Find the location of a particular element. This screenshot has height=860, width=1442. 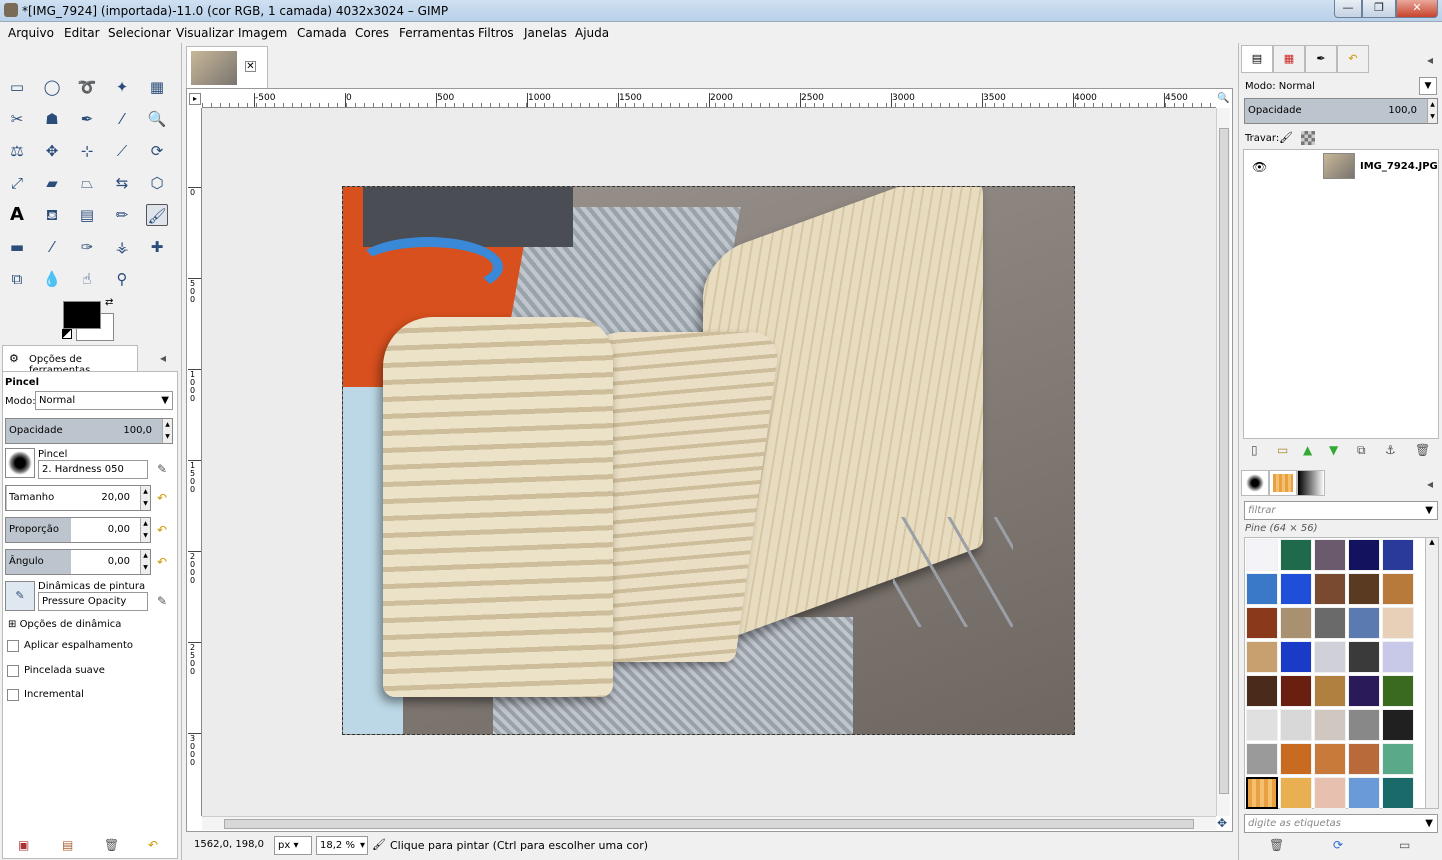

align-icon: ⊹ is located at coordinates (87, 151).